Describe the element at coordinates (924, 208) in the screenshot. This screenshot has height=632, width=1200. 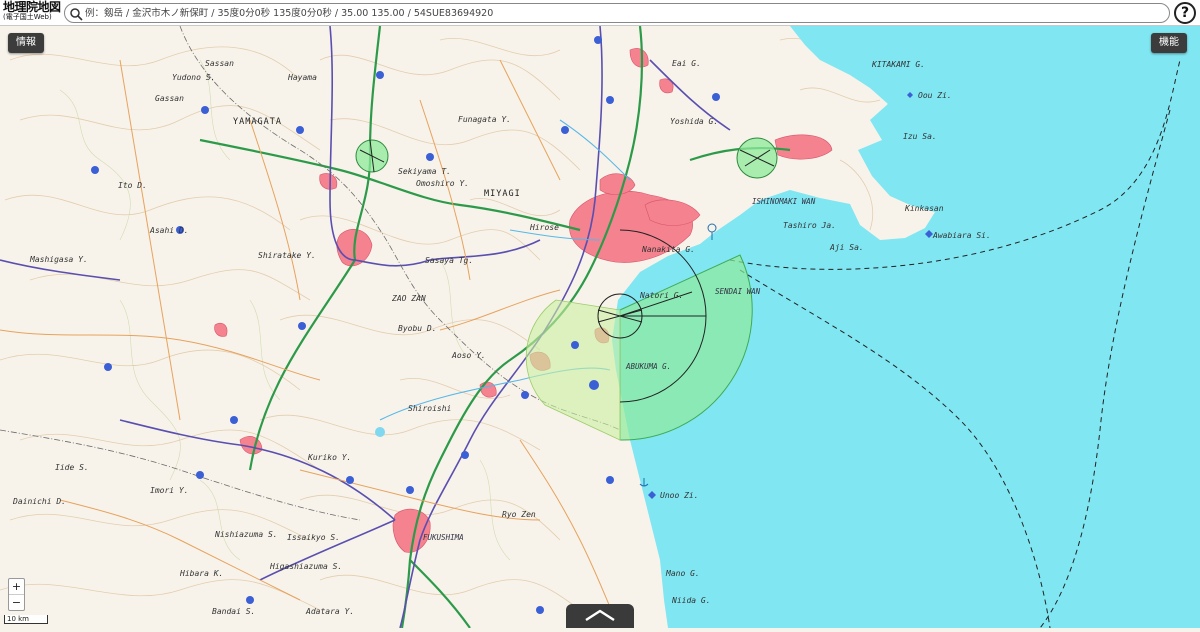
I see `svg-text: Kinkasan` at that location.